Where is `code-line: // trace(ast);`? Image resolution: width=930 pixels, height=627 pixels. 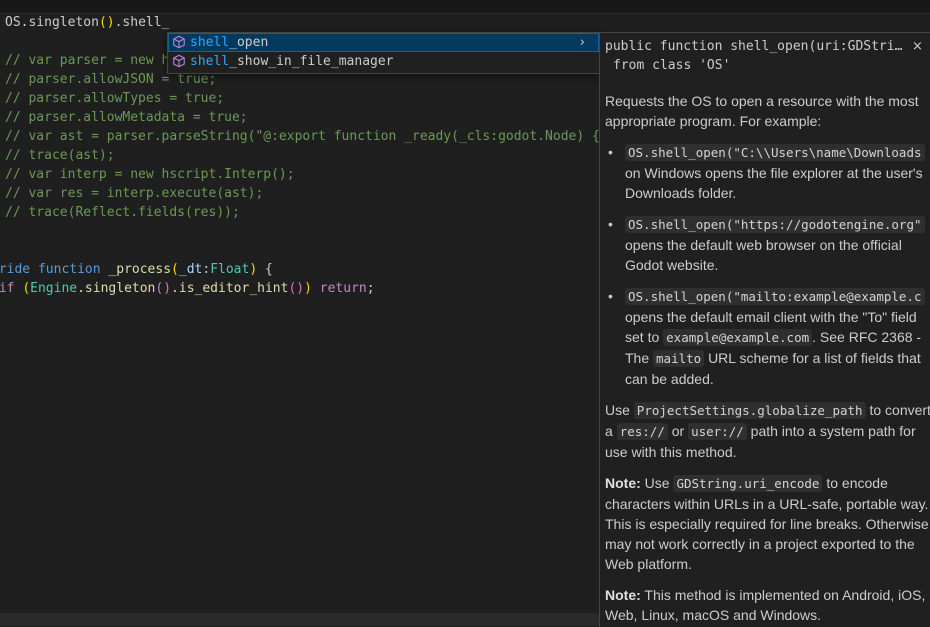
code-line: // trace(ast); is located at coordinates (60, 155).